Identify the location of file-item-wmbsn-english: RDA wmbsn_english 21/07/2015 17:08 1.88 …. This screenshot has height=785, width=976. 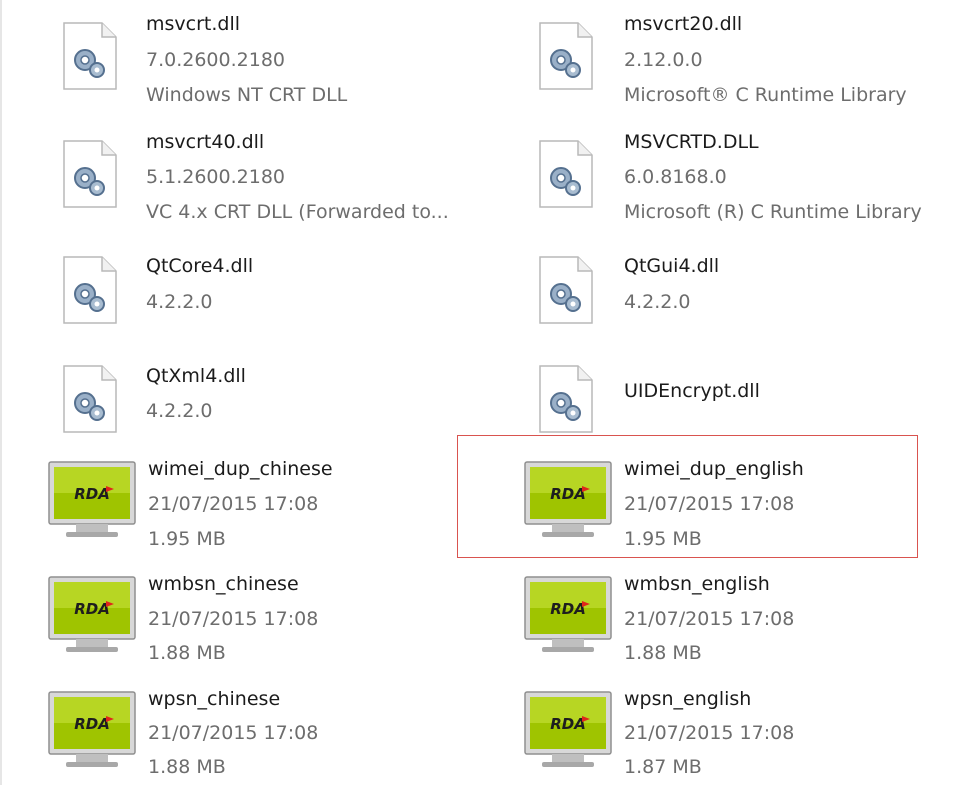
(744, 626).